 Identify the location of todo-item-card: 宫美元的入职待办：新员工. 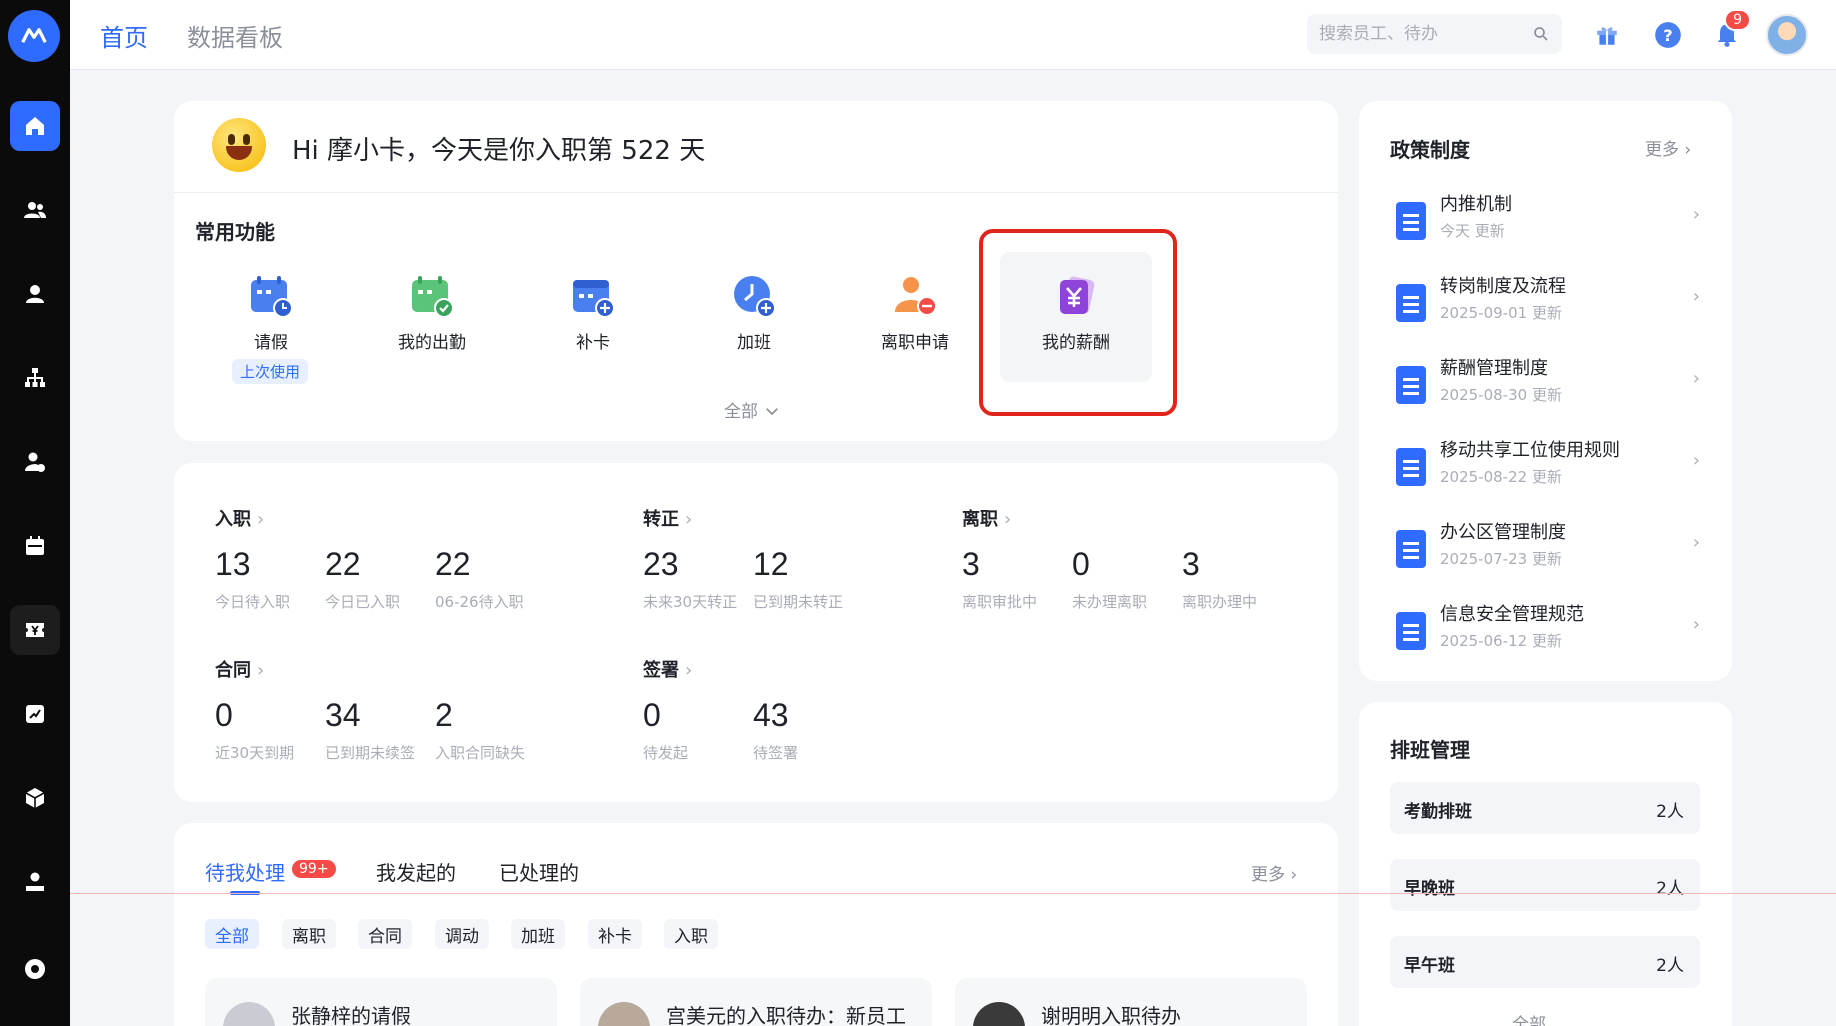
(756, 1002).